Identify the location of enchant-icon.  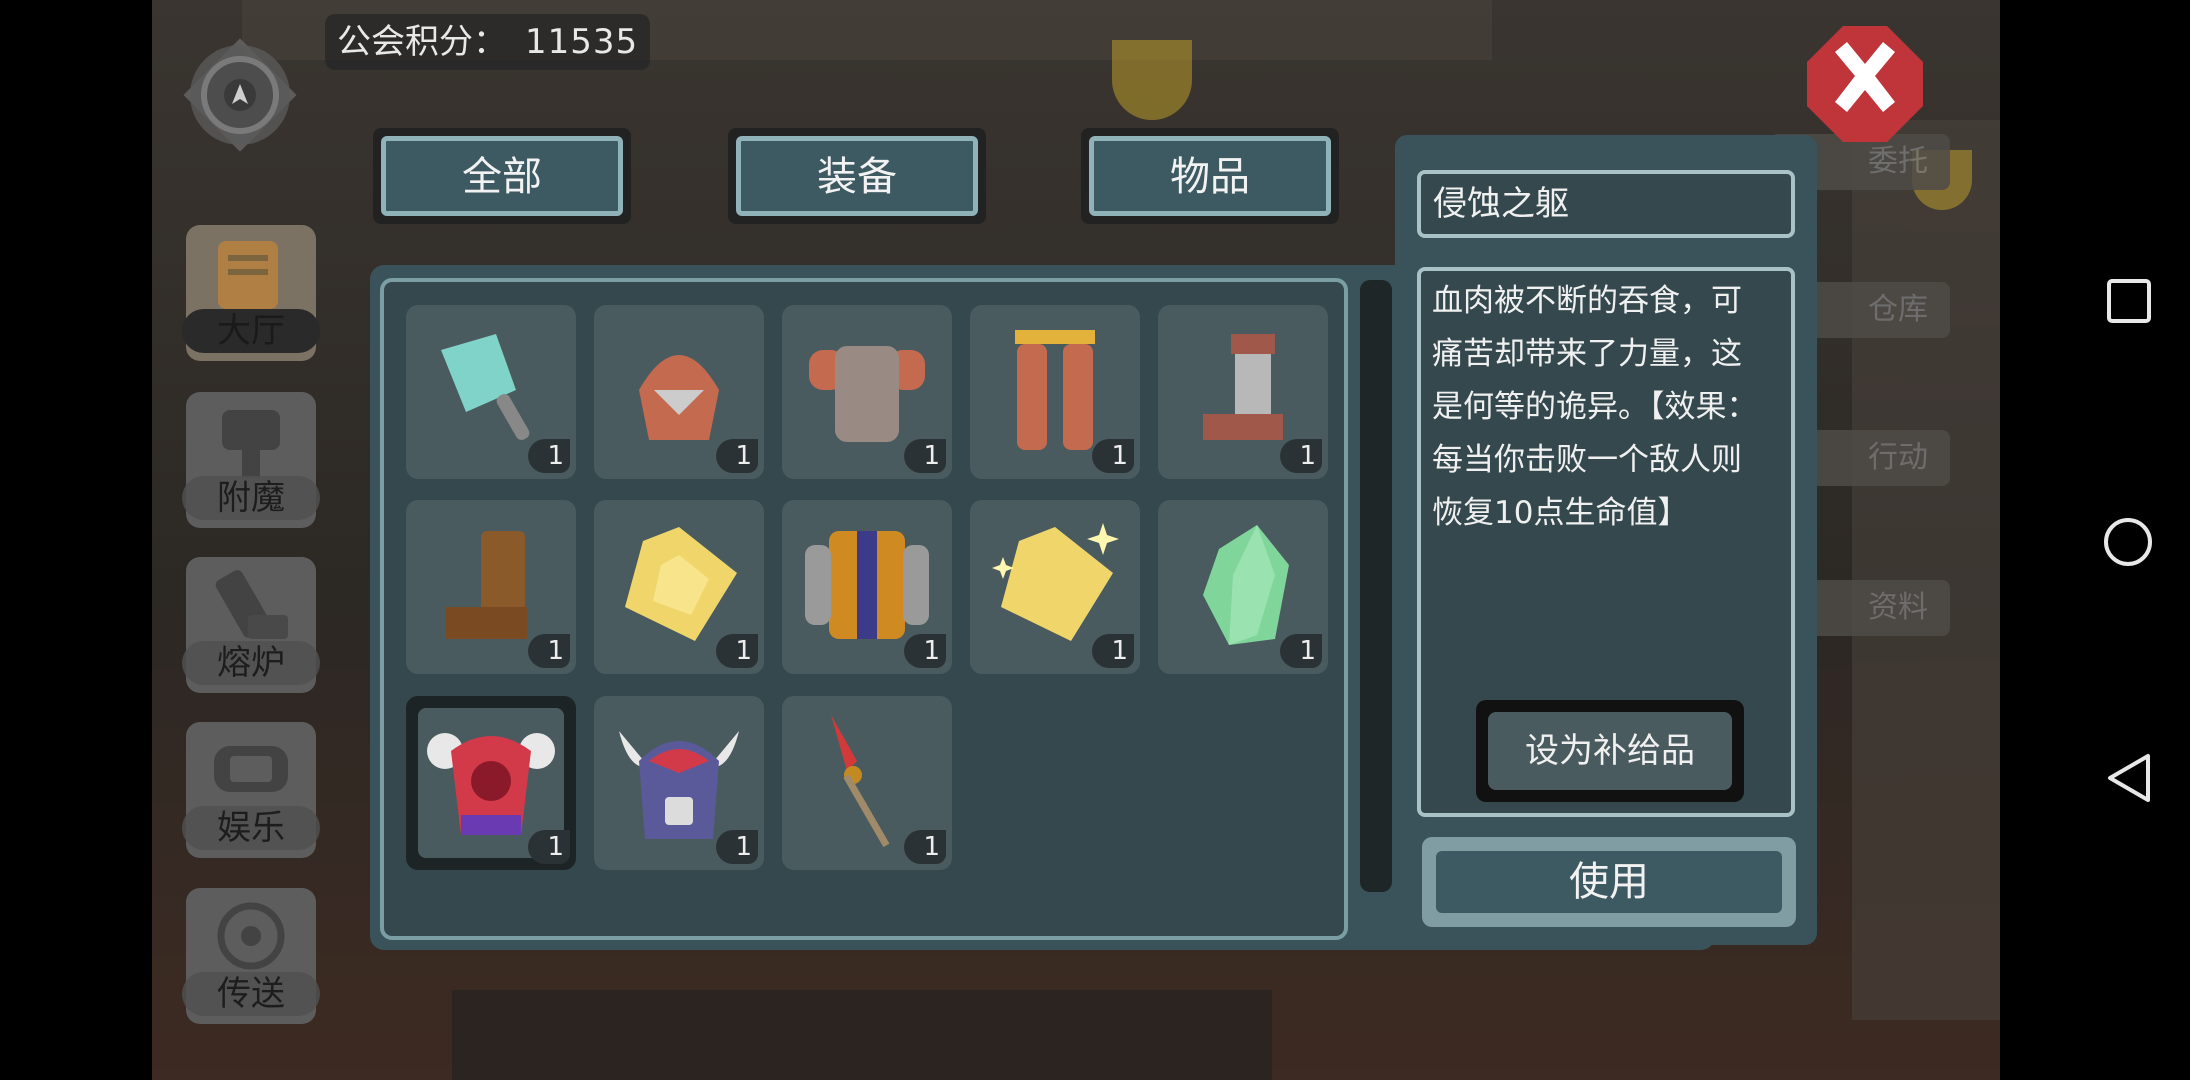
(251, 444).